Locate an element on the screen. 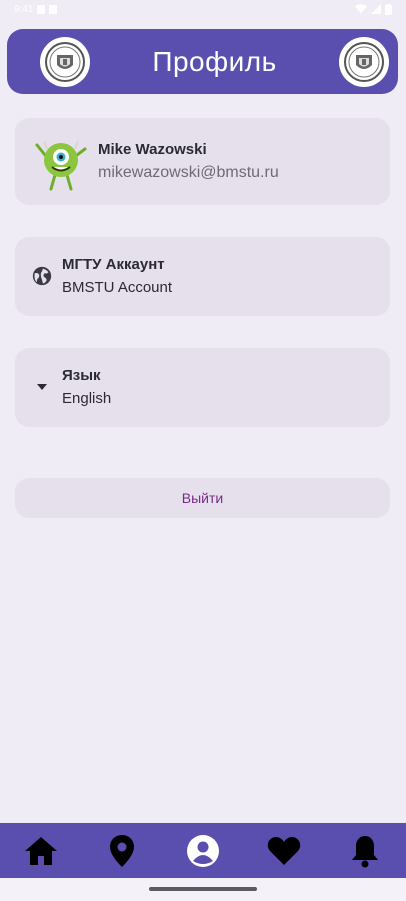 This screenshot has height=901, width=406. nav-map is located at coordinates (122, 851).